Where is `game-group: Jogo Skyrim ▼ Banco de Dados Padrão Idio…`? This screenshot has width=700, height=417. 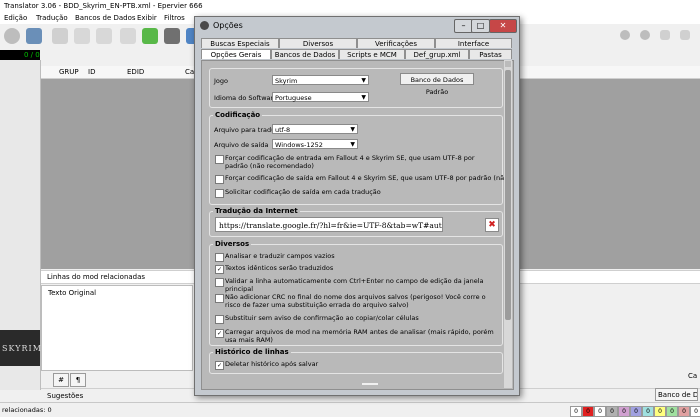 game-group: Jogo Skyrim ▼ Banco de Dados Padrão Idio… is located at coordinates (356, 88).